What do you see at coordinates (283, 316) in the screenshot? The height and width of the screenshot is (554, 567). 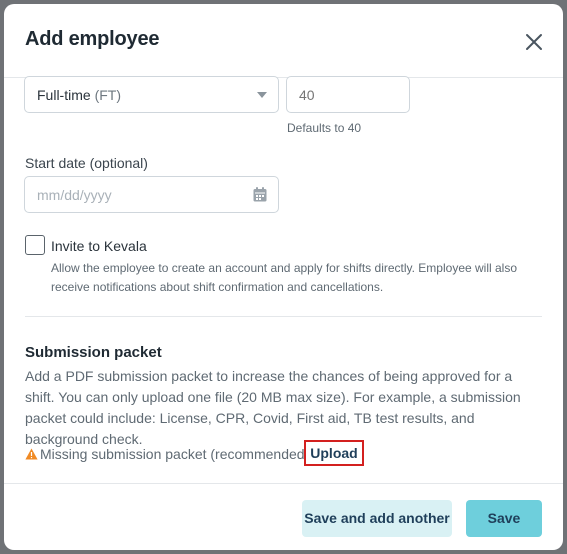 I see `section-divider` at bounding box center [283, 316].